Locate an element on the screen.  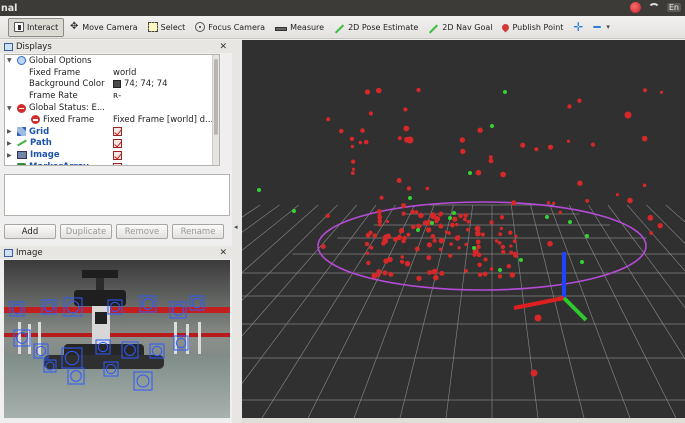
select-icon is located at coordinates (152, 27).